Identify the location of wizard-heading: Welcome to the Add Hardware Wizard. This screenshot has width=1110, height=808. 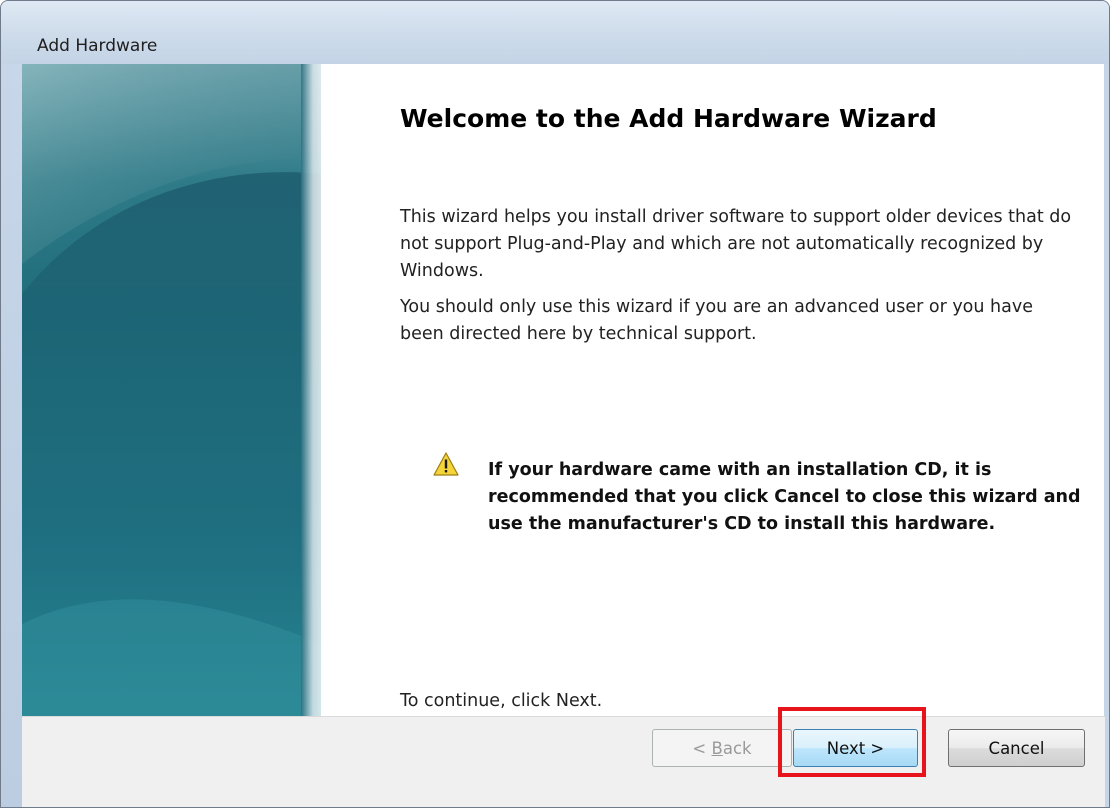
(668, 118).